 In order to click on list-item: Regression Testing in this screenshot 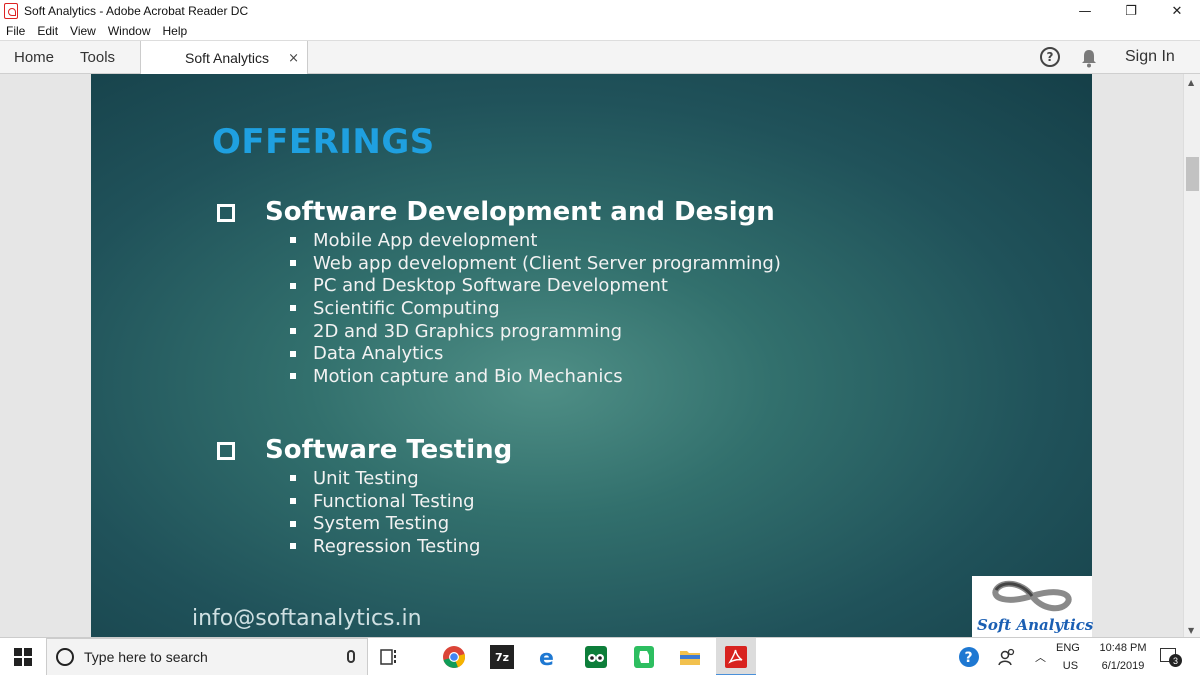, I will do `click(401, 546)`.